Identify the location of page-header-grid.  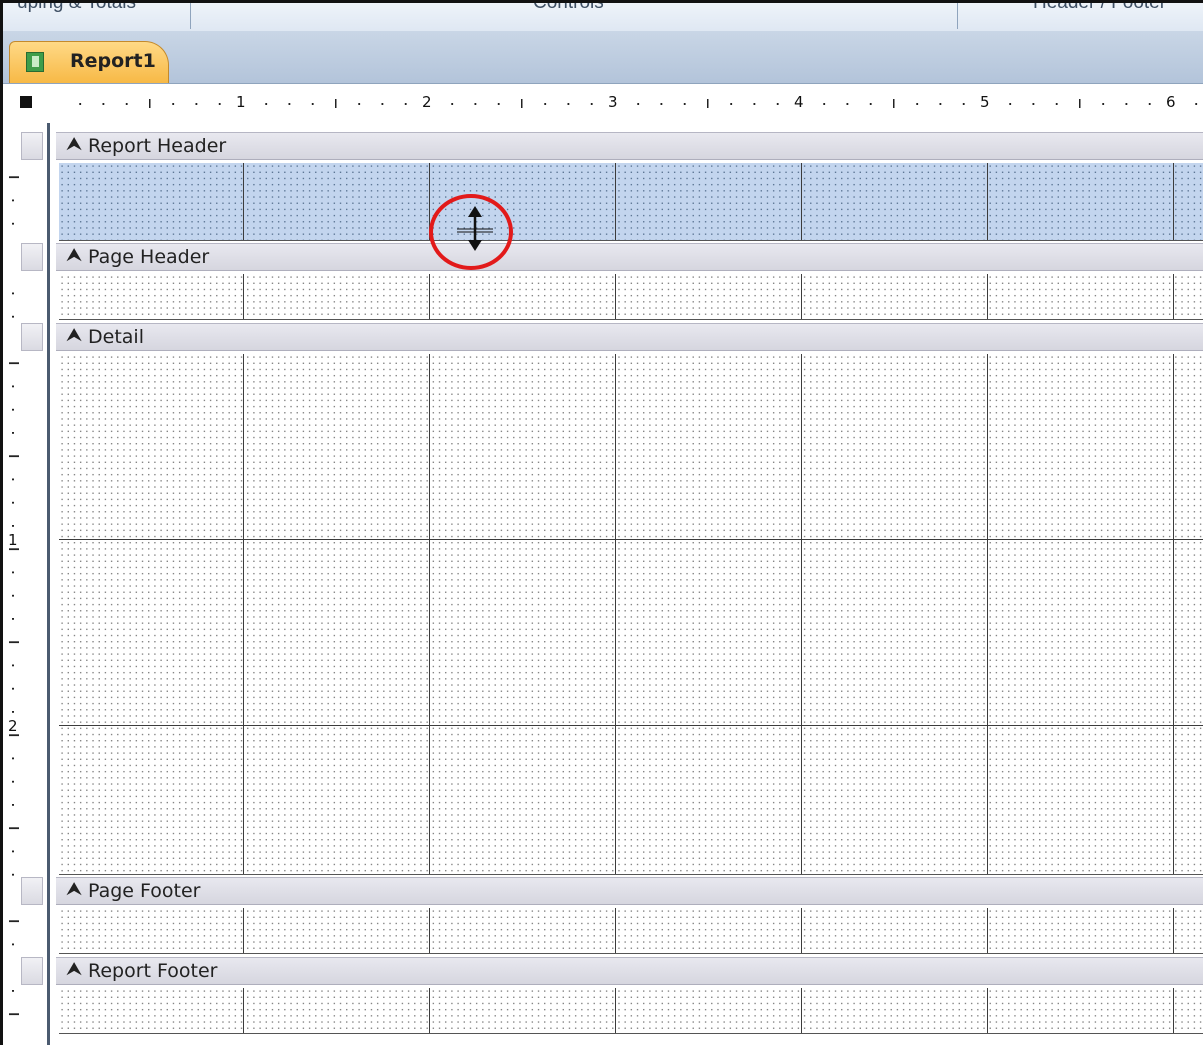
(631, 297).